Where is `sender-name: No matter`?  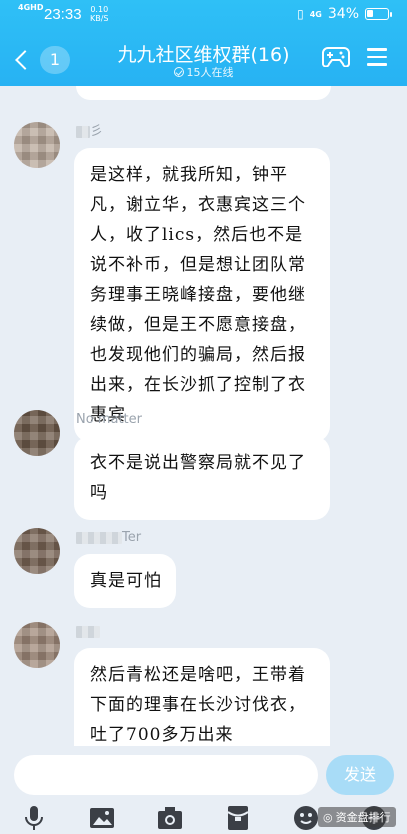
sender-name: No matter is located at coordinates (109, 420).